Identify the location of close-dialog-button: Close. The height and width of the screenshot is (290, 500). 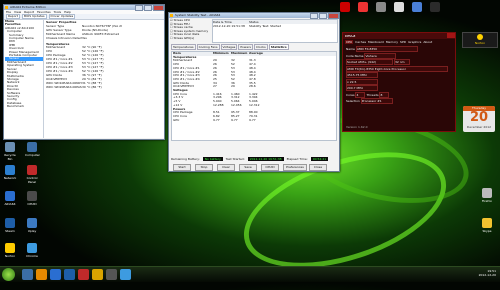
(318, 167).